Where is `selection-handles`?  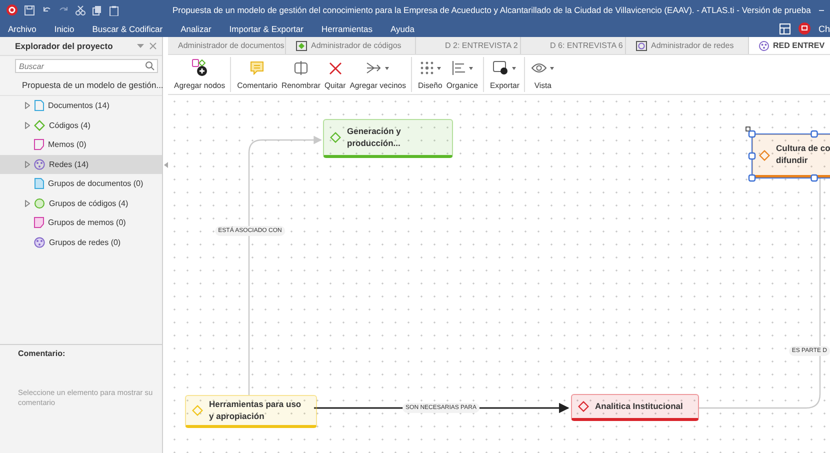 selection-handles is located at coordinates (787, 154).